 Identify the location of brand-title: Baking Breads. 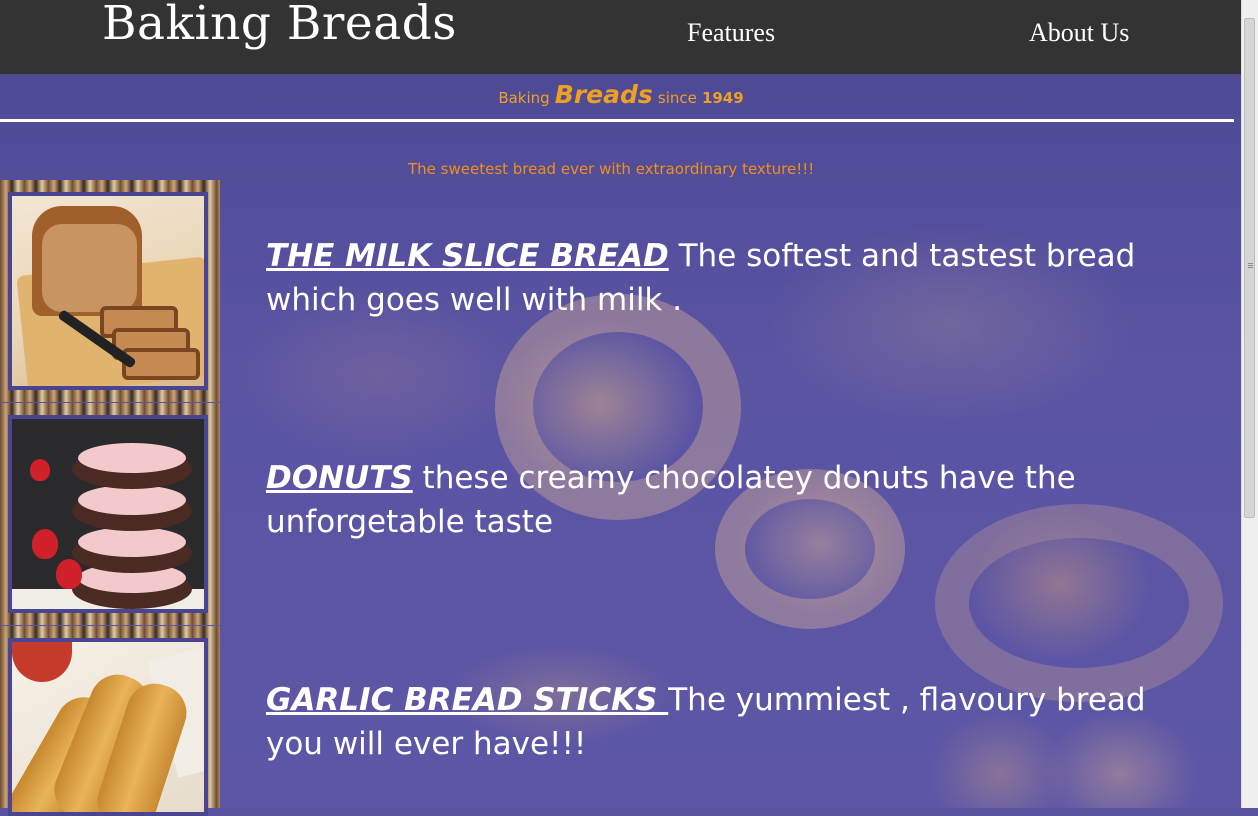
(279, 25).